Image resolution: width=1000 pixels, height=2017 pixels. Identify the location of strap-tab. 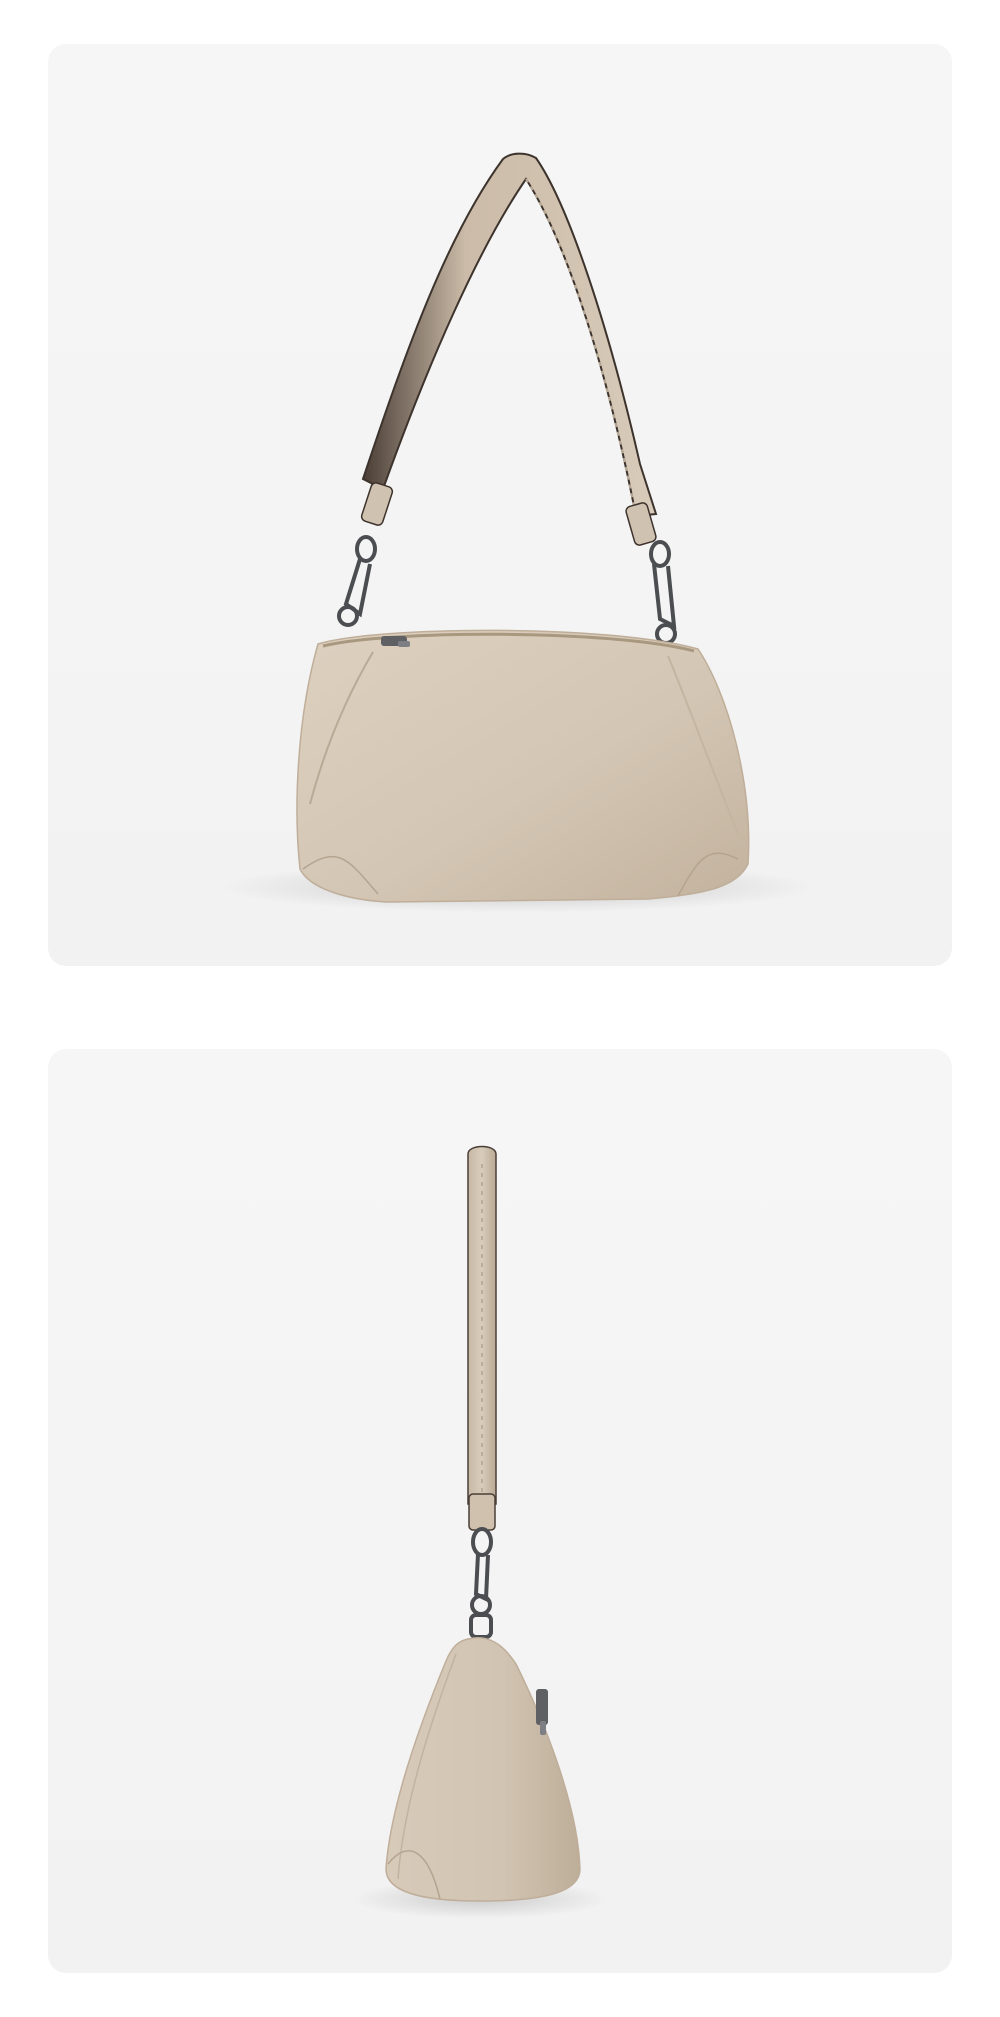
(482, 1512).